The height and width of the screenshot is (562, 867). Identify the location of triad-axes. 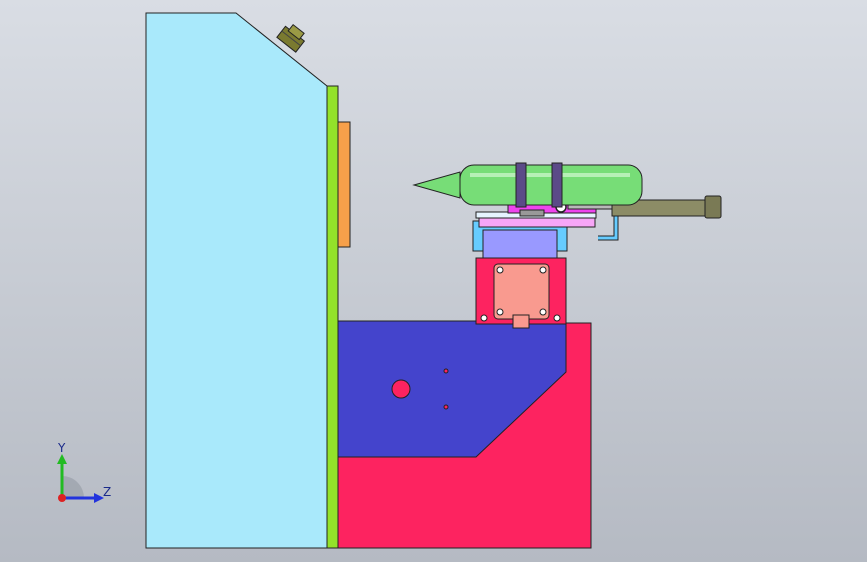
(80, 478).